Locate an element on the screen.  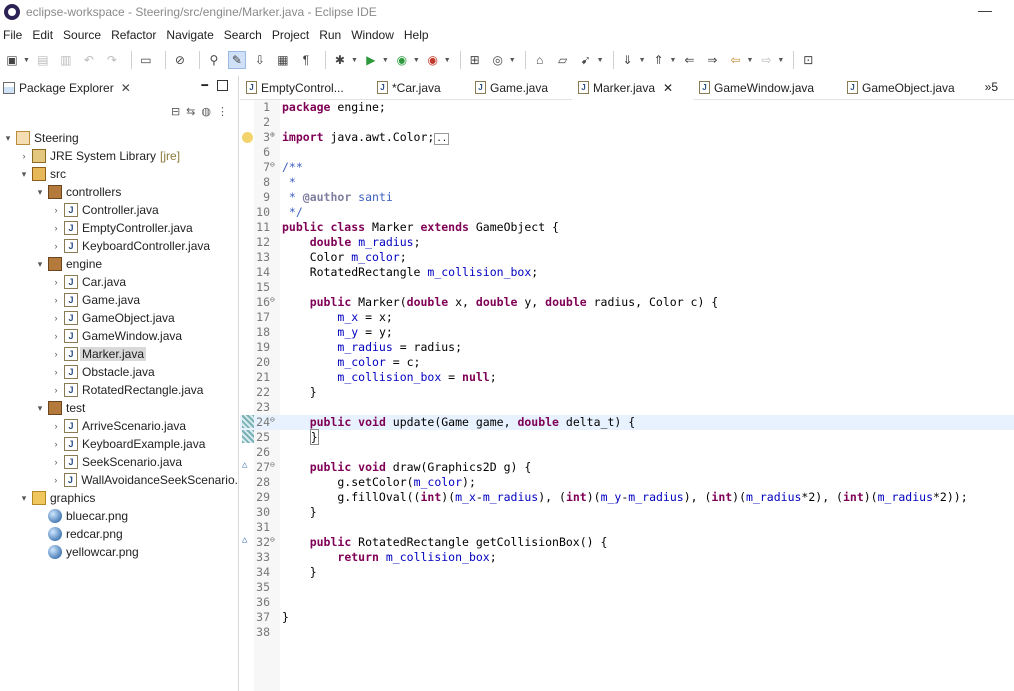
menu-source: Source is located at coordinates (83, 35).